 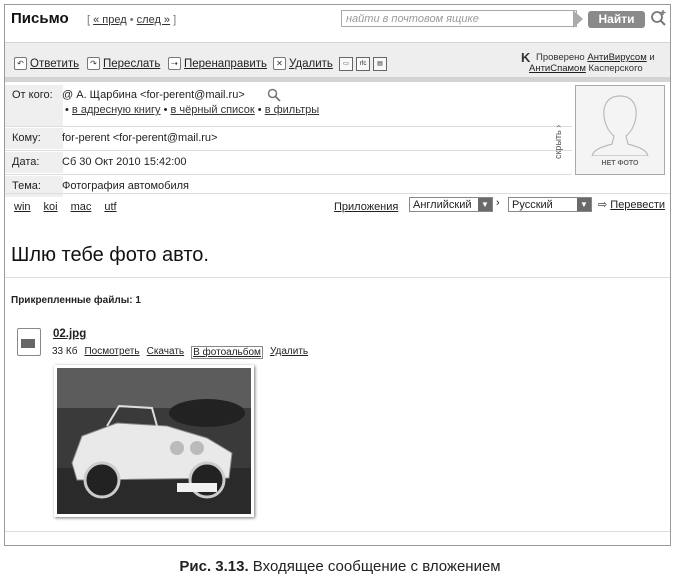 What do you see at coordinates (166, 352) in the screenshot?
I see `download-attachment-link: Скачать` at bounding box center [166, 352].